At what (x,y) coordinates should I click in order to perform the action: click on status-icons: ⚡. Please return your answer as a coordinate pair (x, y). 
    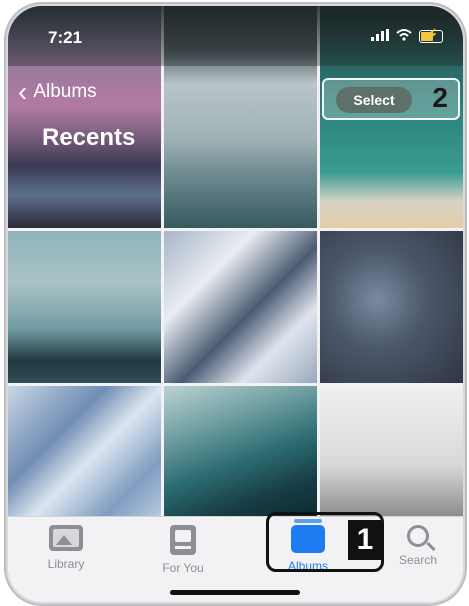
    Looking at the image, I should click on (407, 36).